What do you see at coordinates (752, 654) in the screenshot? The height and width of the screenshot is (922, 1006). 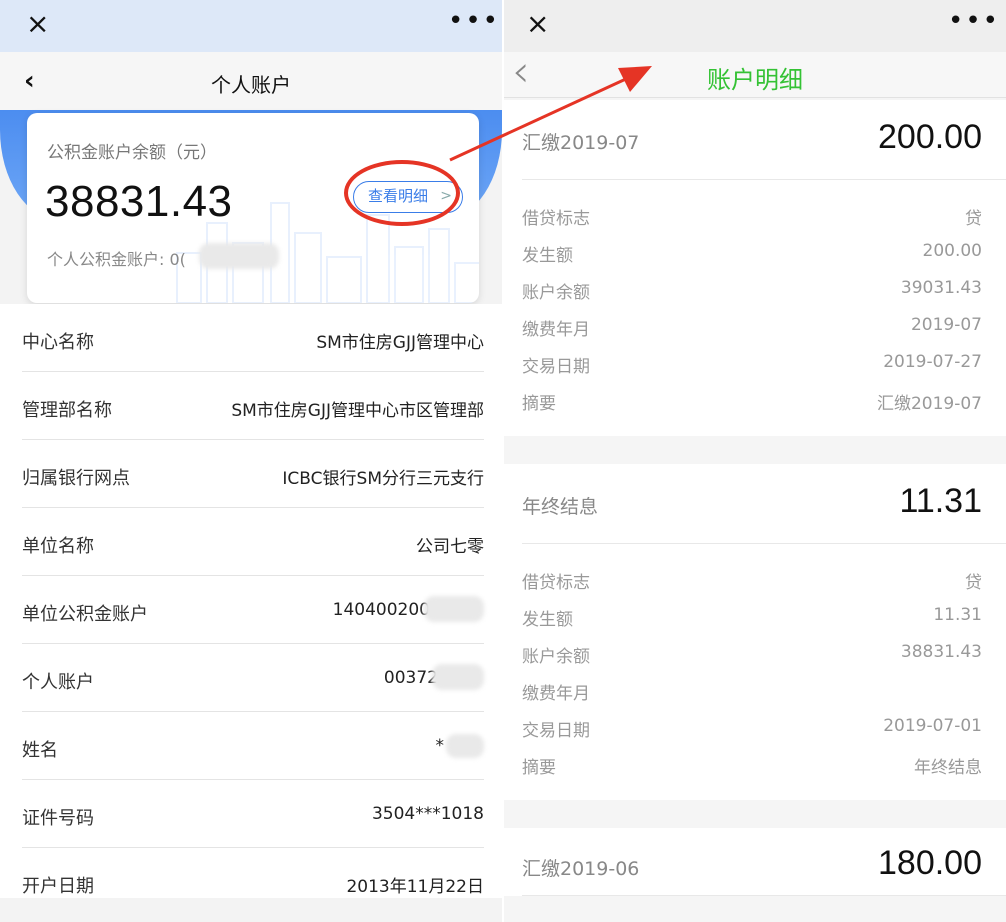 I see `detail-row: 账户余额 38831.43` at bounding box center [752, 654].